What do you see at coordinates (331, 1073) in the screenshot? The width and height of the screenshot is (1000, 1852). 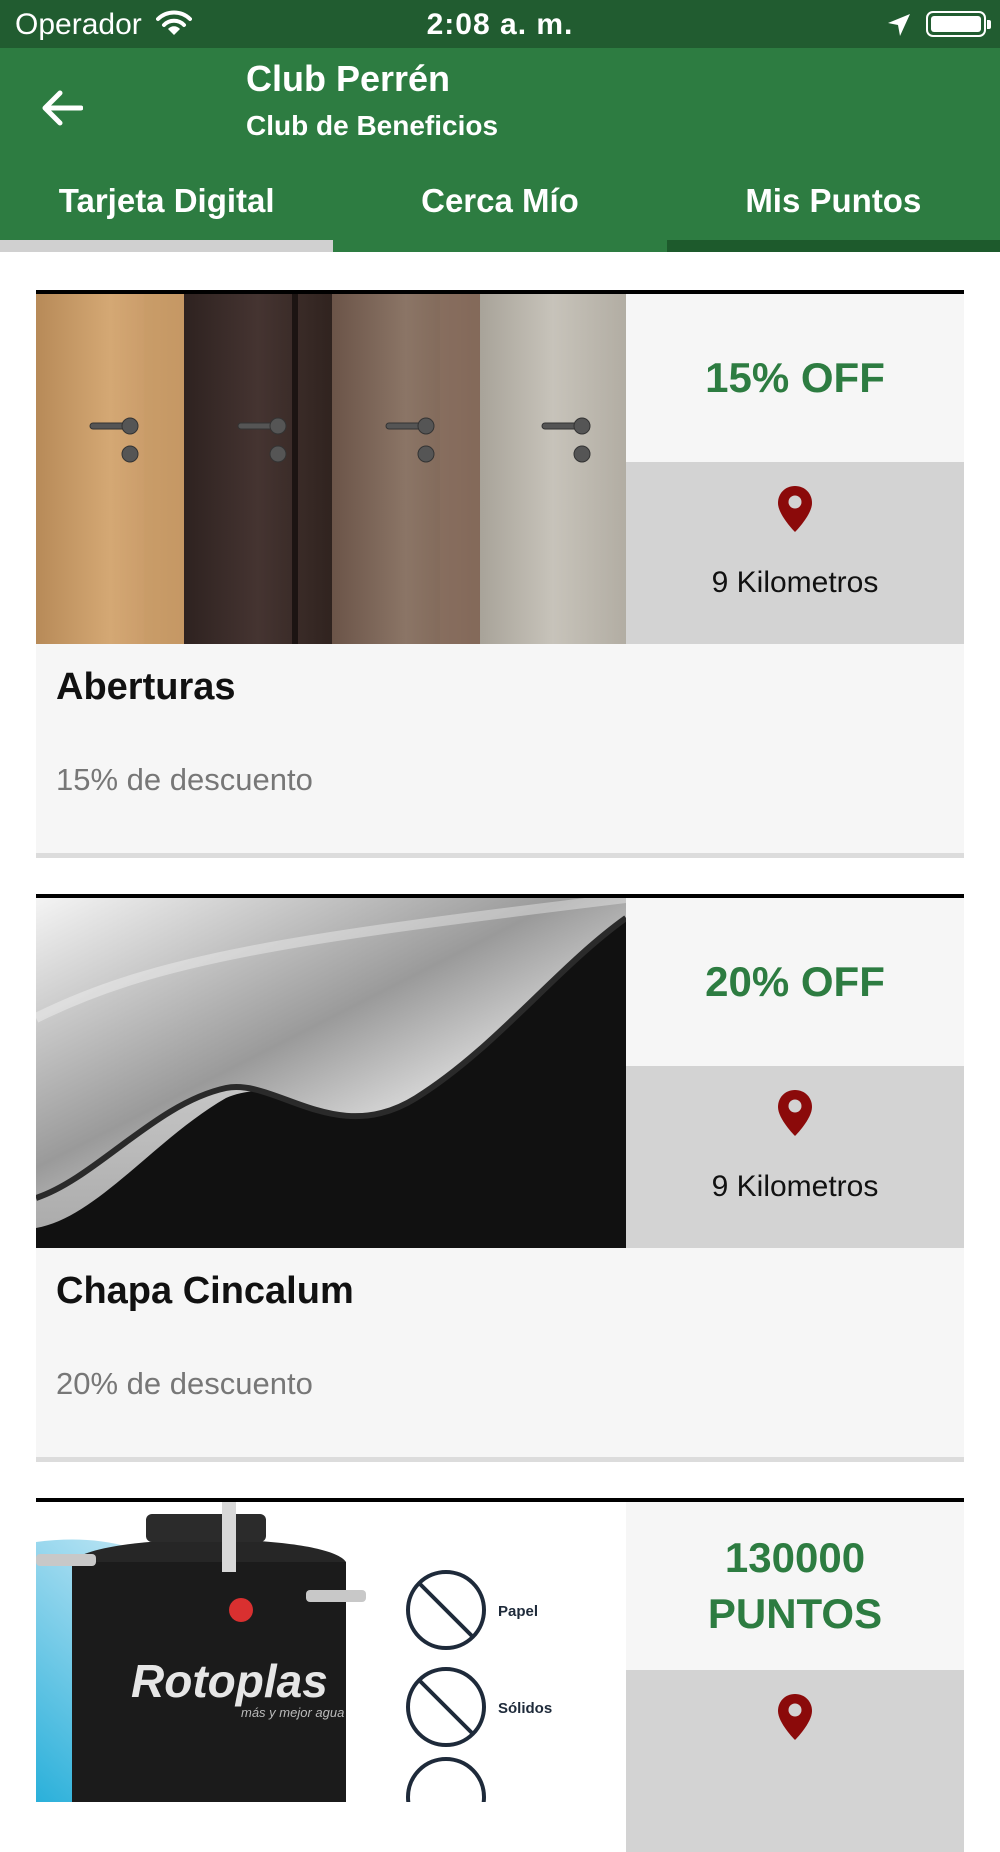 I see `corrugated-sheet-photo` at bounding box center [331, 1073].